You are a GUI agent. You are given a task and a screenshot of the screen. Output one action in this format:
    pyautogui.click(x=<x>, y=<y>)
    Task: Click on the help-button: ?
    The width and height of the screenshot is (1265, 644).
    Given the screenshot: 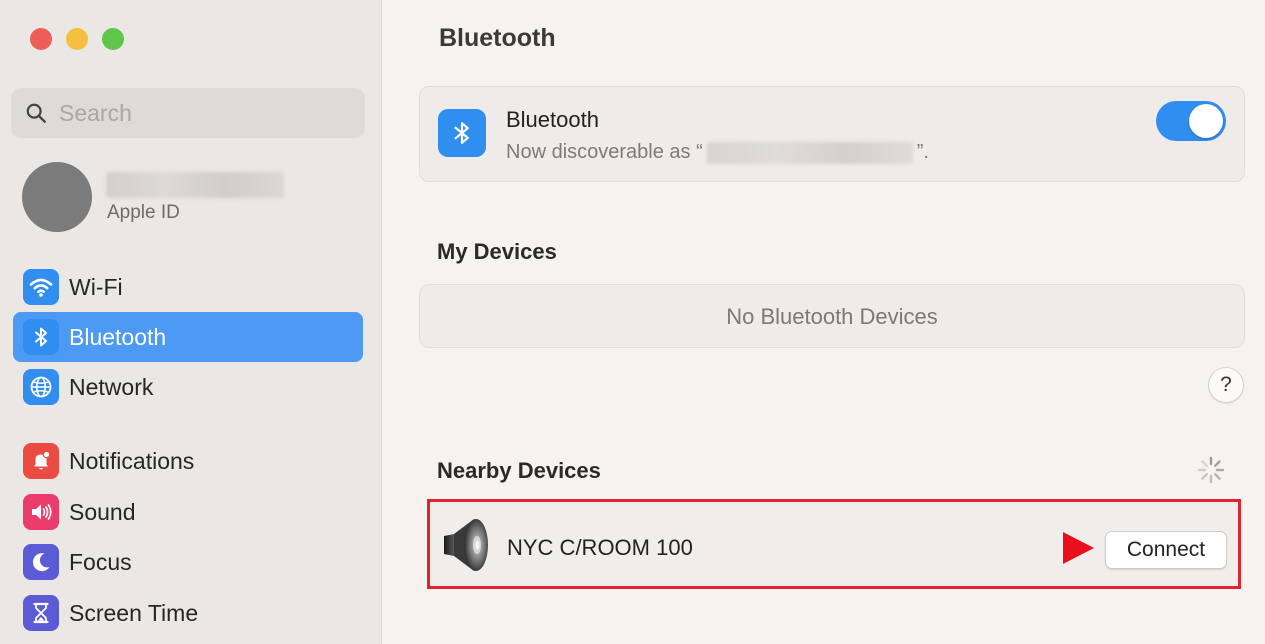 What is the action you would take?
    pyautogui.click(x=1226, y=385)
    